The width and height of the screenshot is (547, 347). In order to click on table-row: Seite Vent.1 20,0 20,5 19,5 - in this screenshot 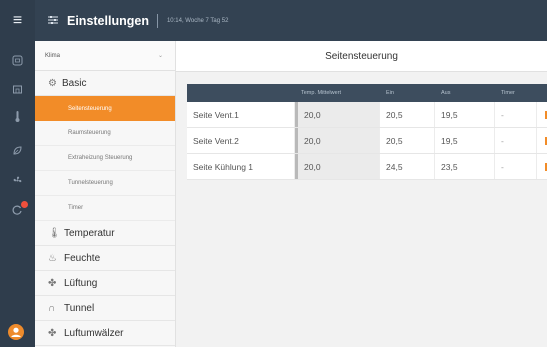, I will do `click(367, 115)`.